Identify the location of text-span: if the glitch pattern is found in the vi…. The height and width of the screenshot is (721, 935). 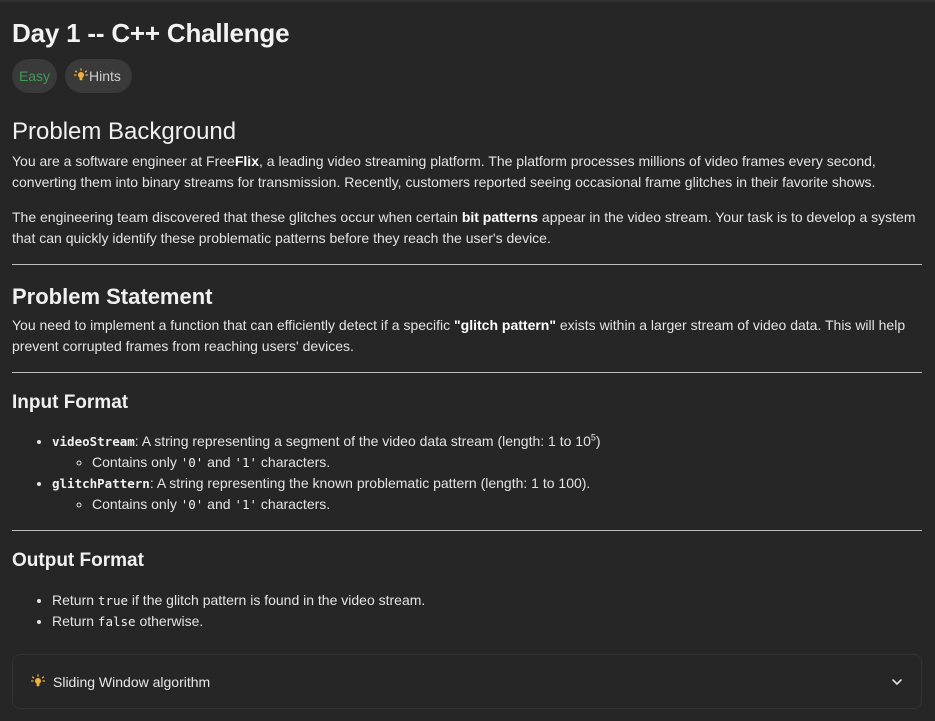
(277, 600).